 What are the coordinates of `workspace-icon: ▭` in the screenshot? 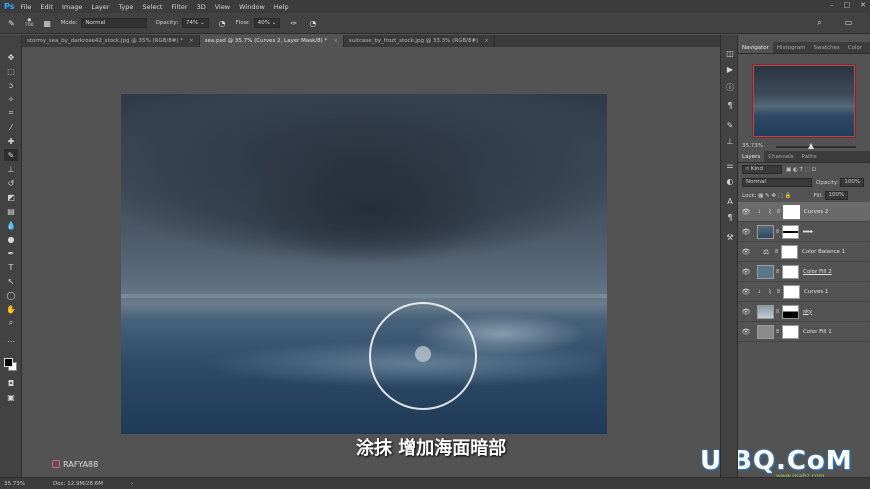 It's located at (848, 22).